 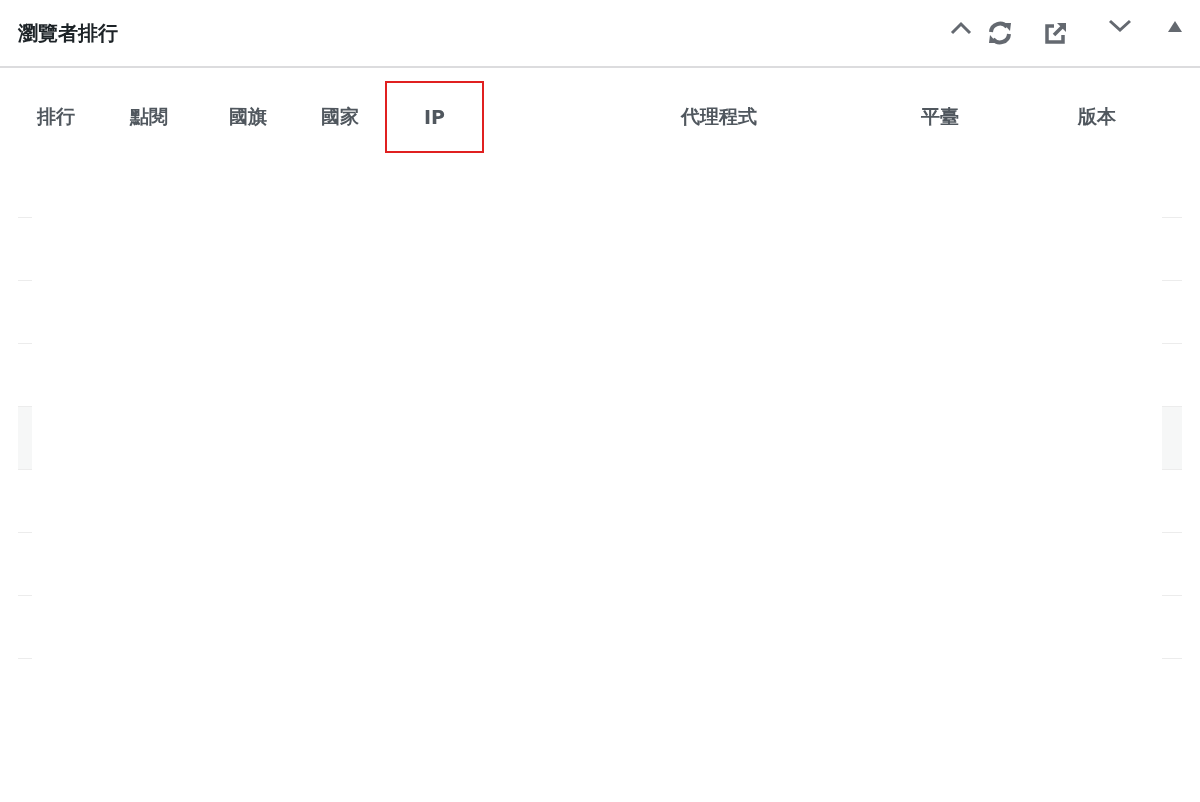 What do you see at coordinates (961, 28) in the screenshot?
I see `chevron-up-icon` at bounding box center [961, 28].